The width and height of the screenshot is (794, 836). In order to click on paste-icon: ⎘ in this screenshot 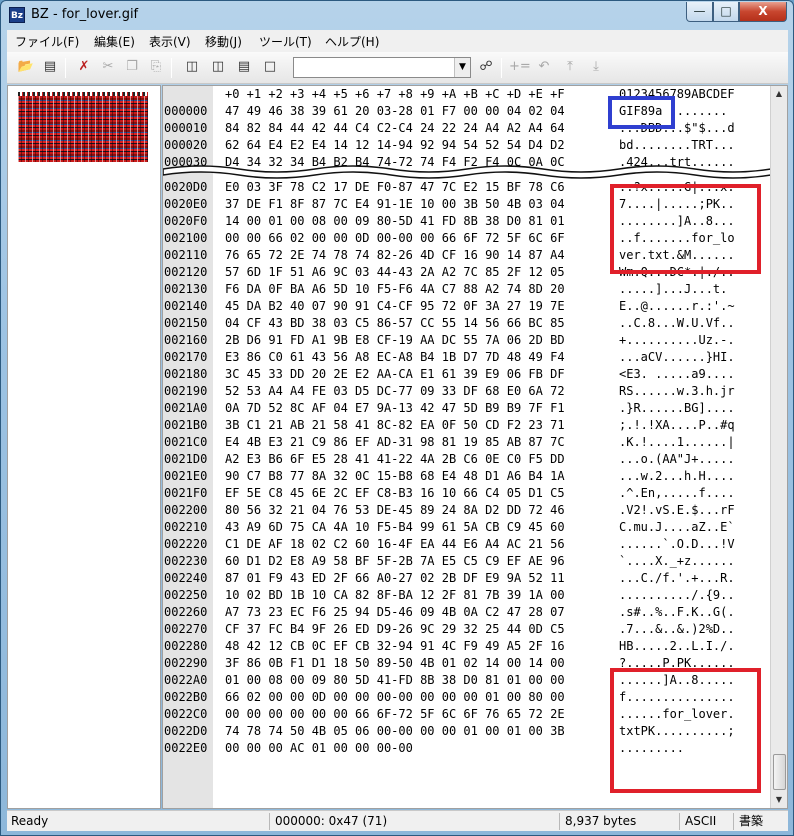, I will do `click(156, 67)`.